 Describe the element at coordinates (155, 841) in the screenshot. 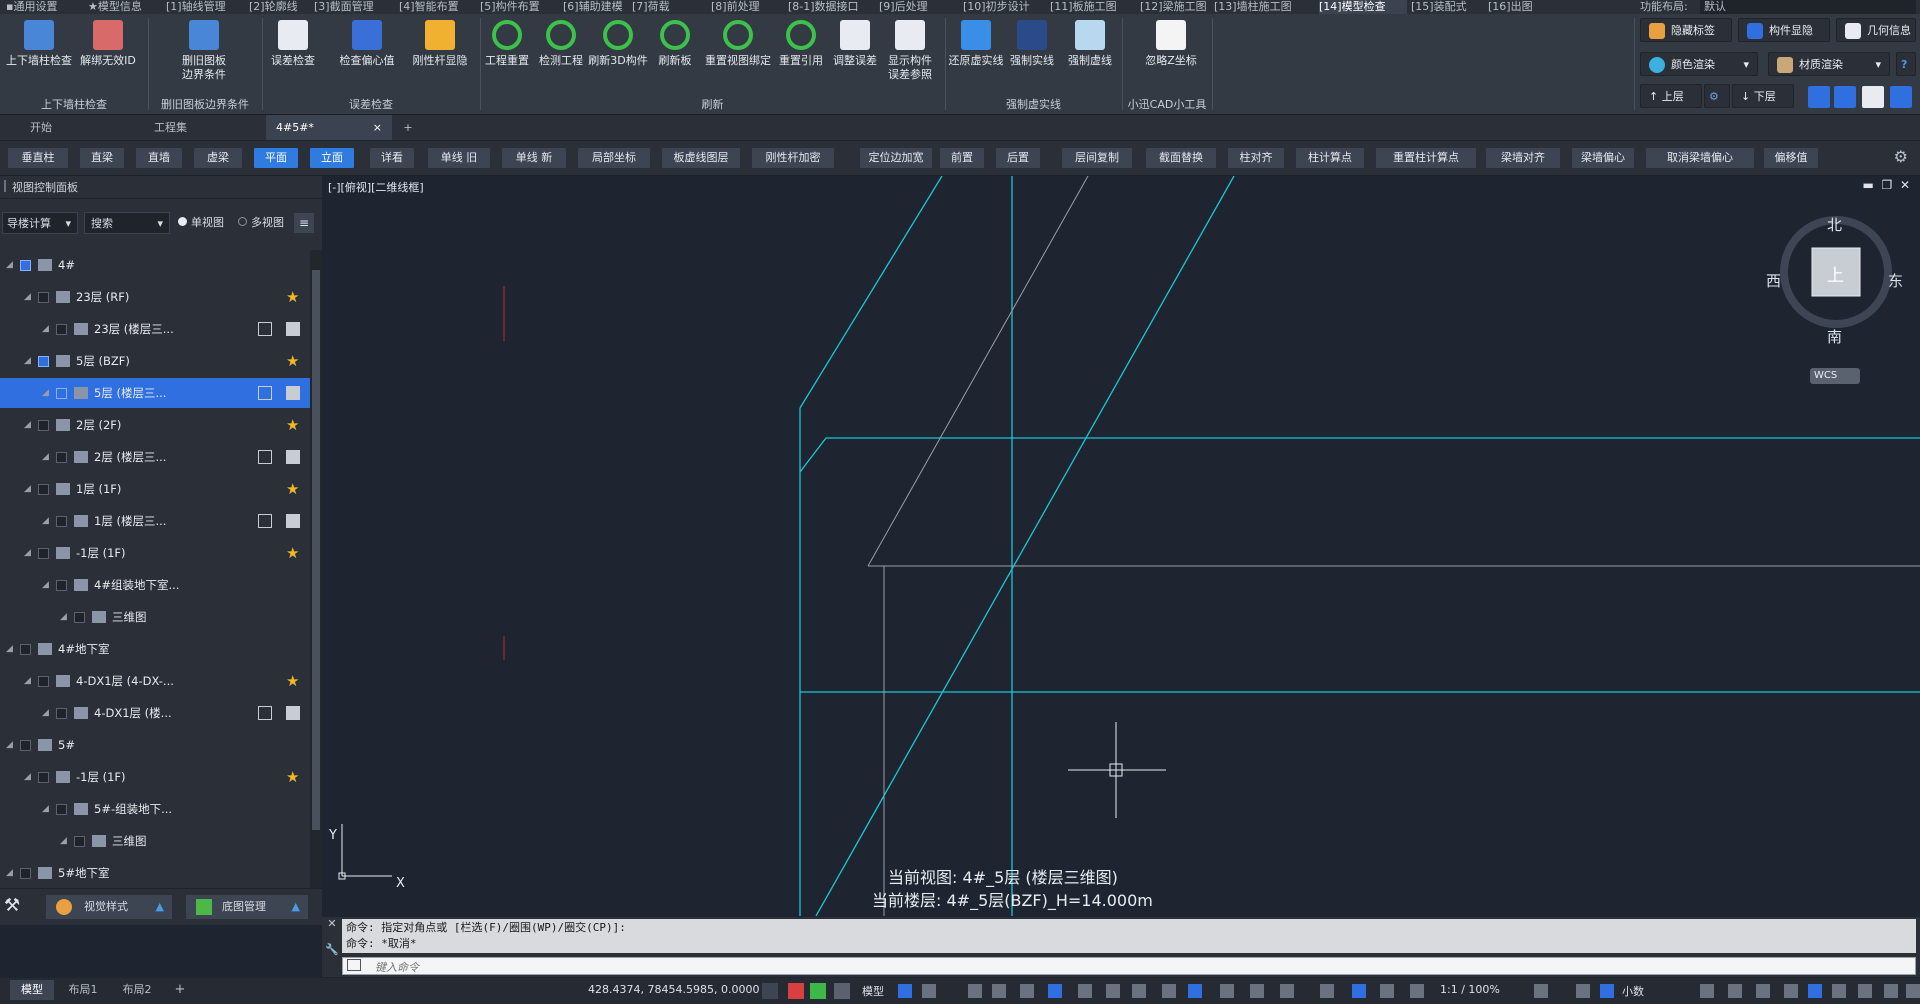

I see `tree-item: ◢ 三维图` at that location.